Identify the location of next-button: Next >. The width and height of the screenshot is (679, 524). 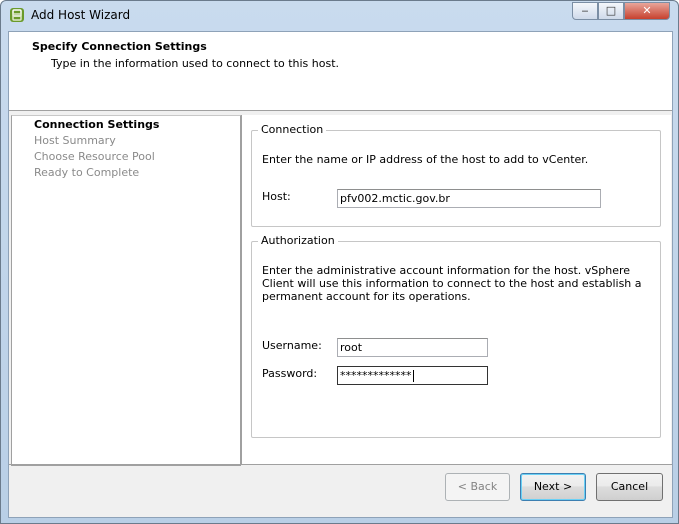
(553, 487).